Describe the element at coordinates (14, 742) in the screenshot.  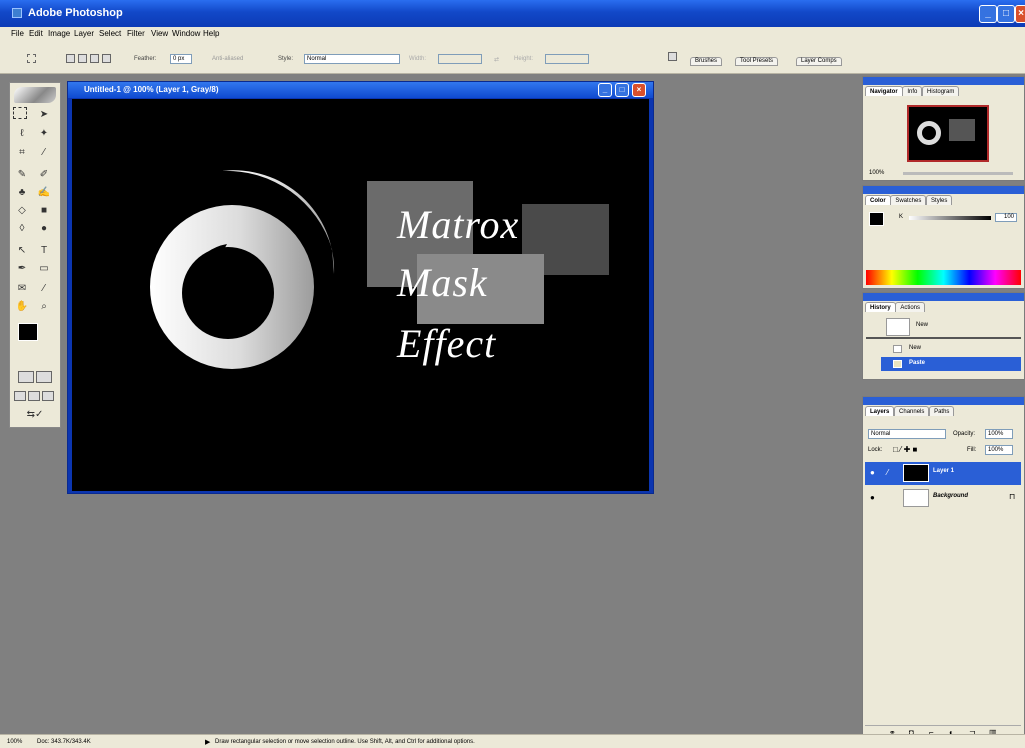
I see `status-zoom: 100%` at that location.